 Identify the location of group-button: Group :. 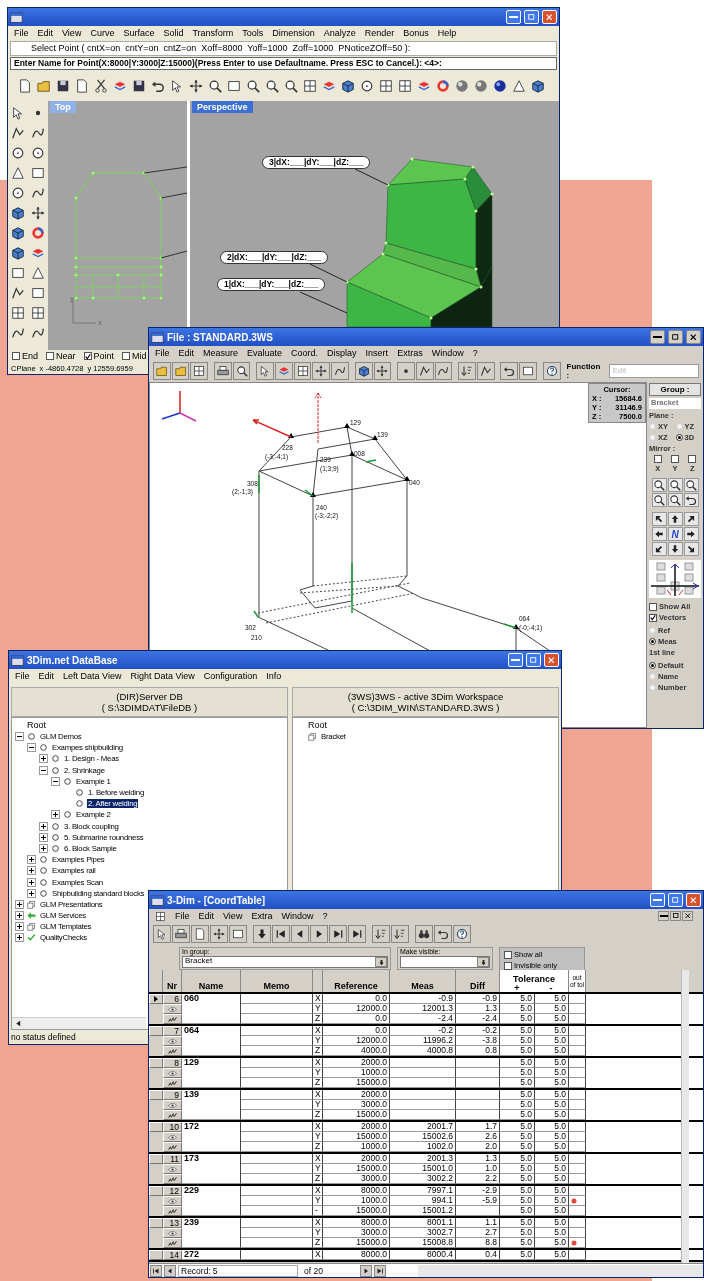
(675, 389).